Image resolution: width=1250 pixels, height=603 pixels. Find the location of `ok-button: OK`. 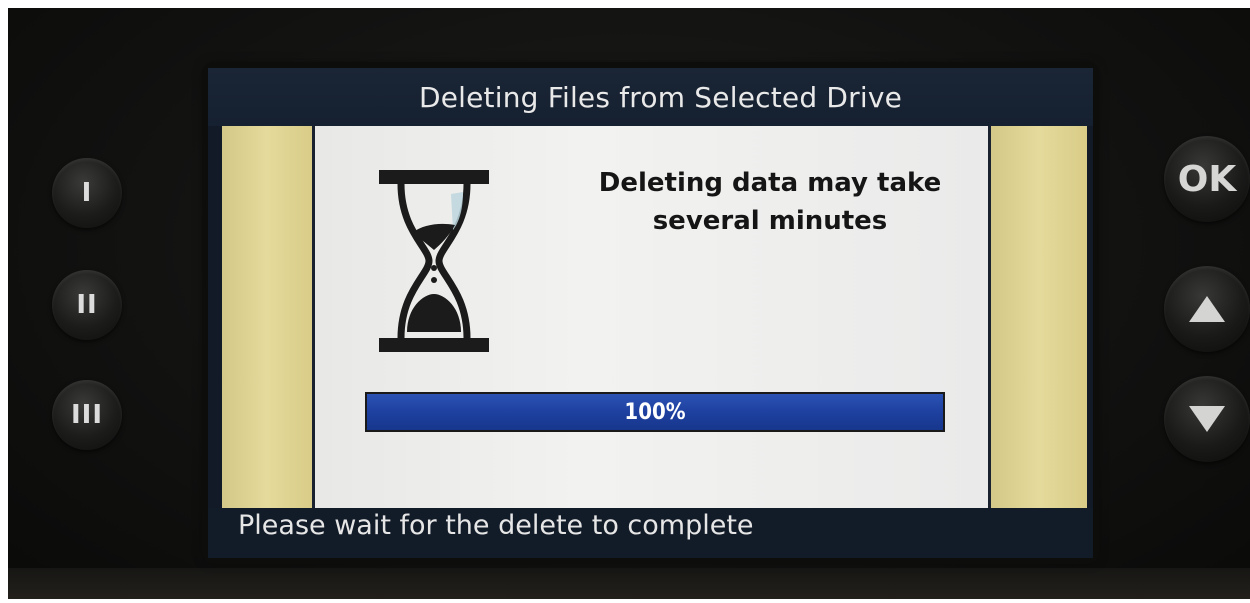

ok-button: OK is located at coordinates (1207, 179).